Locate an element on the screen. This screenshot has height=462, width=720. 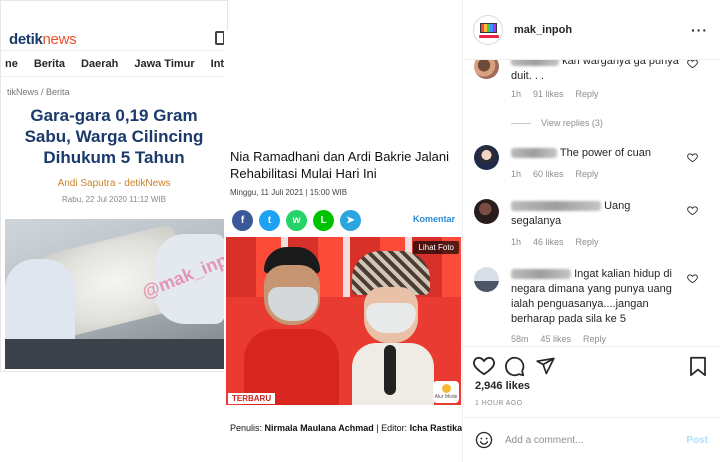
nav-item: Berita is located at coordinates (49, 63).